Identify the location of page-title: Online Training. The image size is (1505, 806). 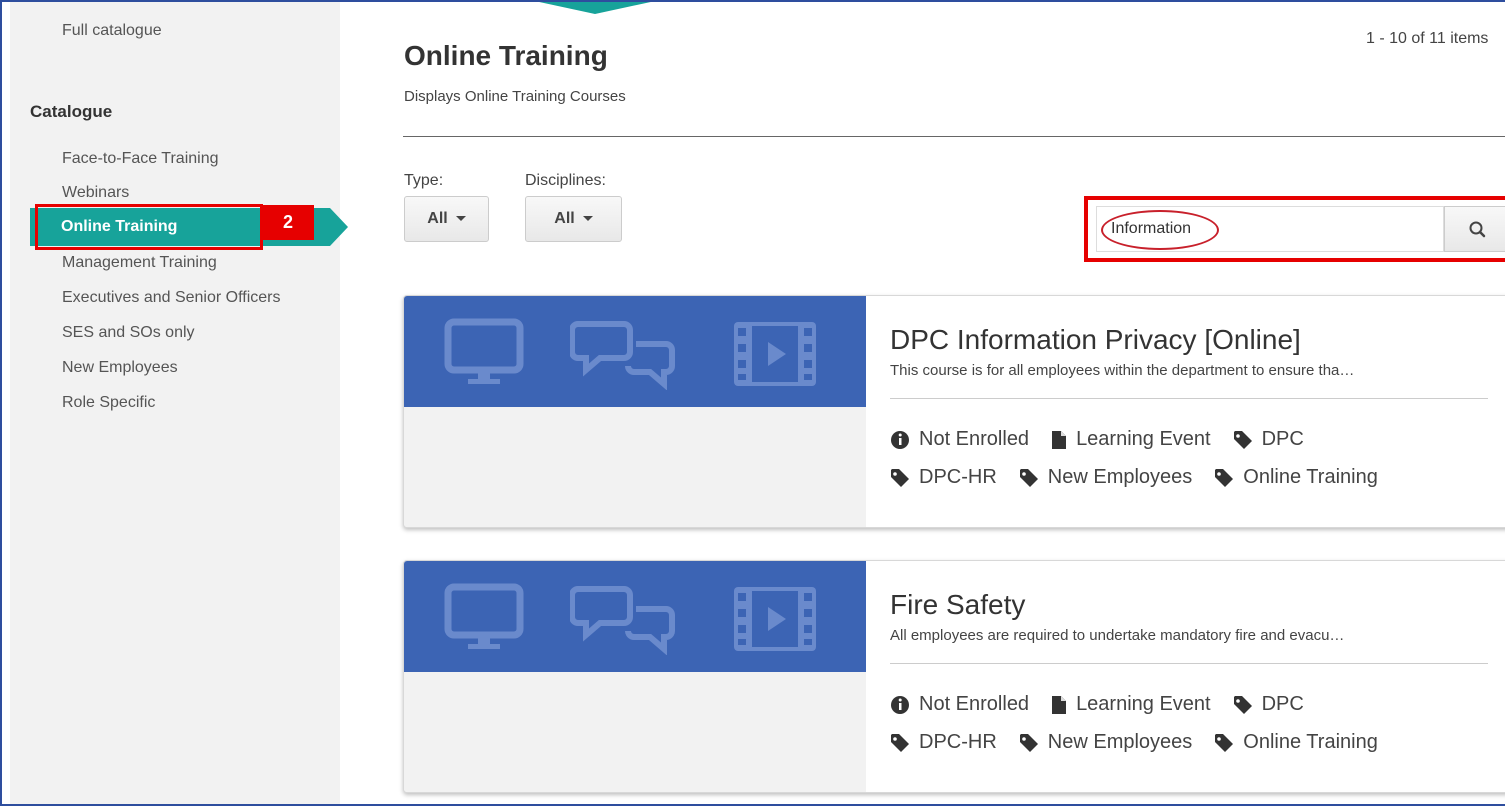
(506, 55).